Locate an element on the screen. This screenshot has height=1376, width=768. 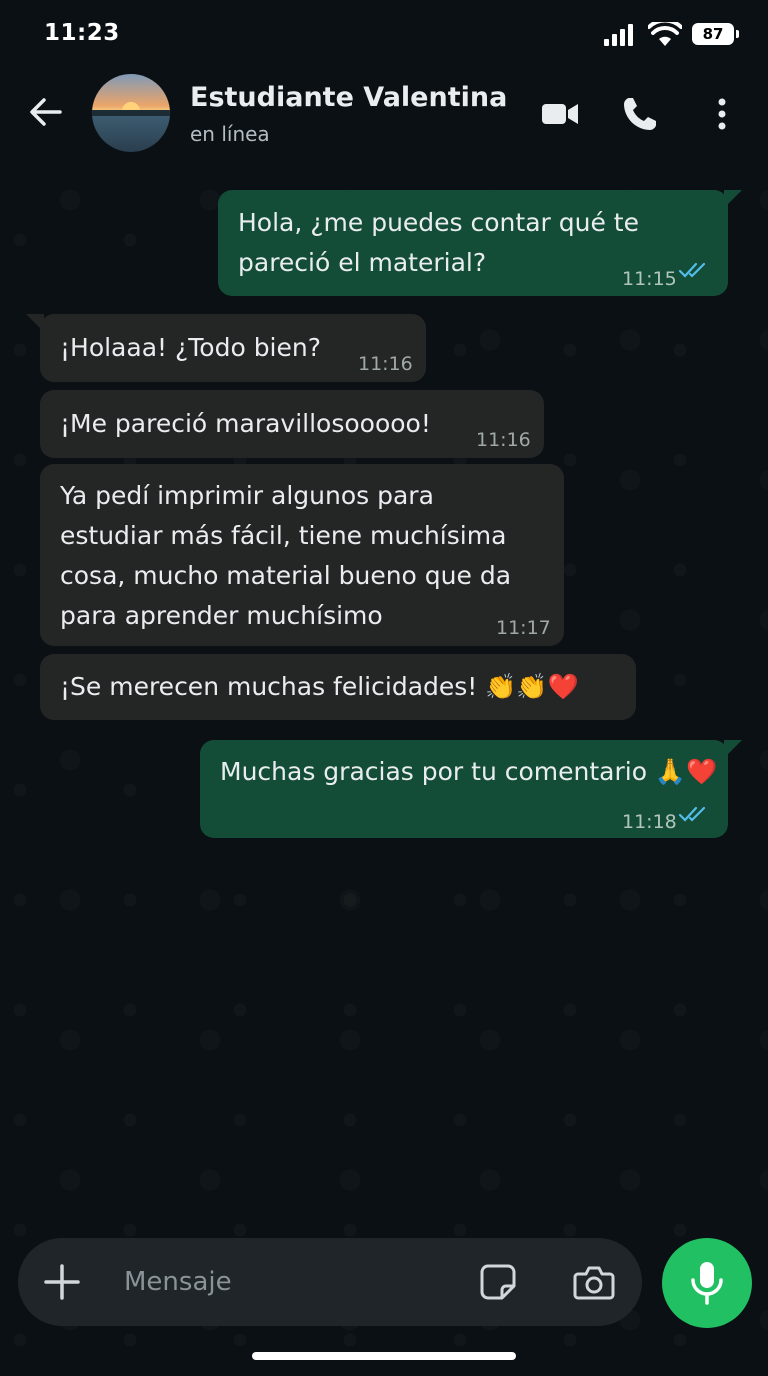
message-incoming: ¡Se merecen muchas felicidades! 👏👏❤️ is located at coordinates (338, 687).